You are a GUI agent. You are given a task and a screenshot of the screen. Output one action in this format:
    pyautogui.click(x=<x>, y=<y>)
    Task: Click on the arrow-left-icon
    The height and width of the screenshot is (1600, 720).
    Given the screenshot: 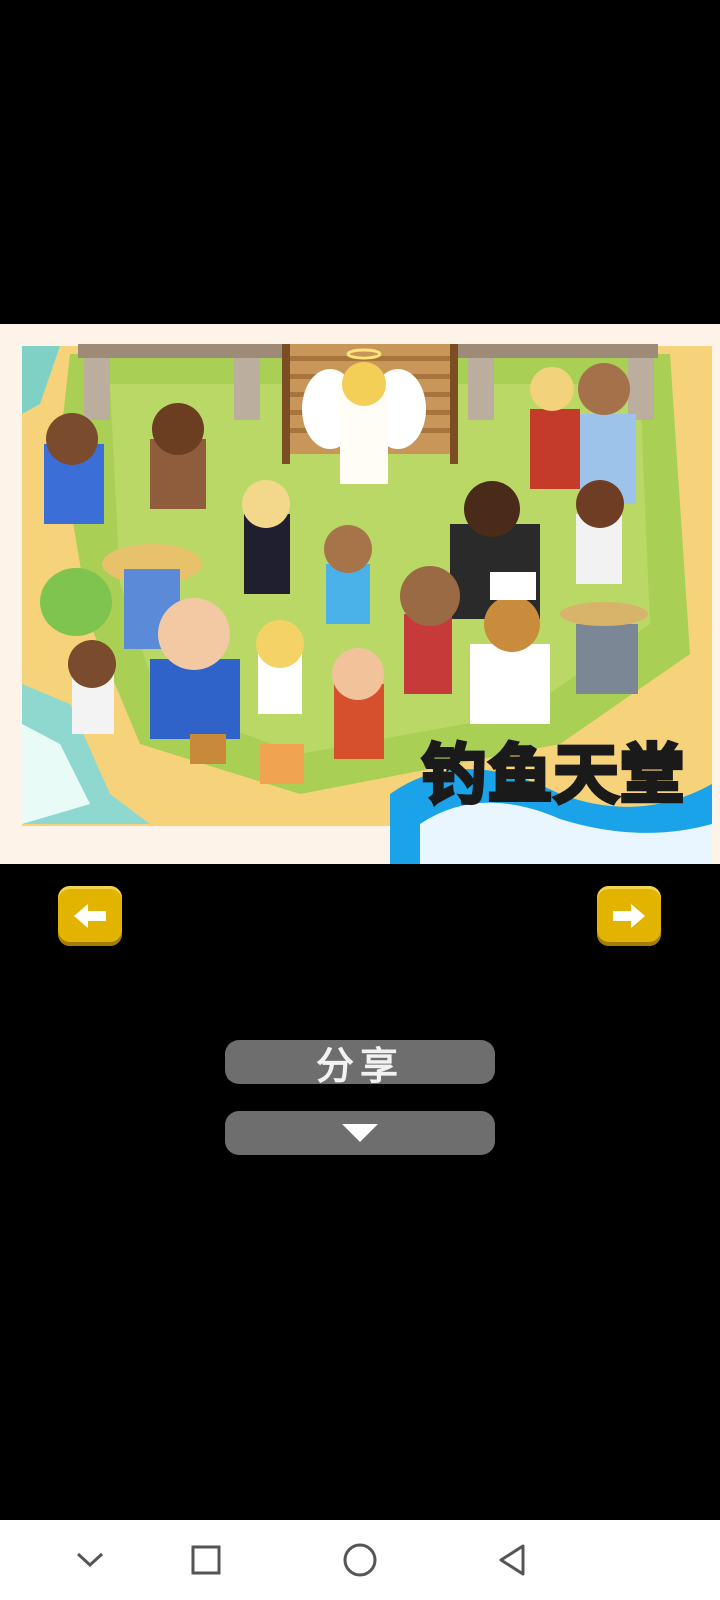 What is the action you would take?
    pyautogui.click(x=90, y=916)
    